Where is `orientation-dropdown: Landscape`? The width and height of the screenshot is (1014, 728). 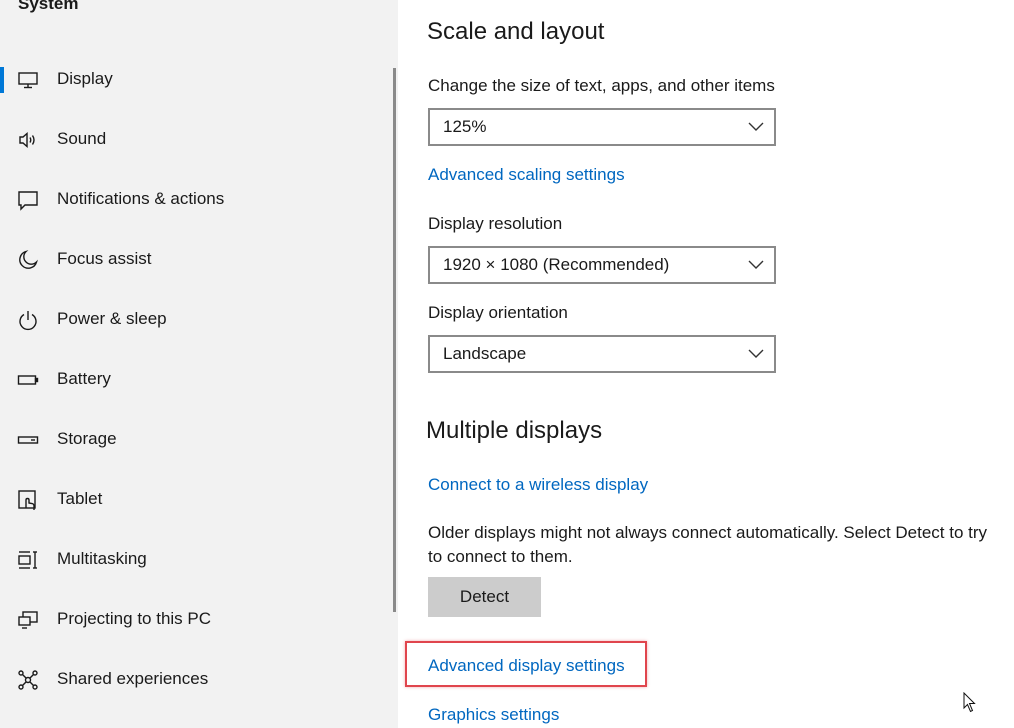 orientation-dropdown: Landscape is located at coordinates (602, 354).